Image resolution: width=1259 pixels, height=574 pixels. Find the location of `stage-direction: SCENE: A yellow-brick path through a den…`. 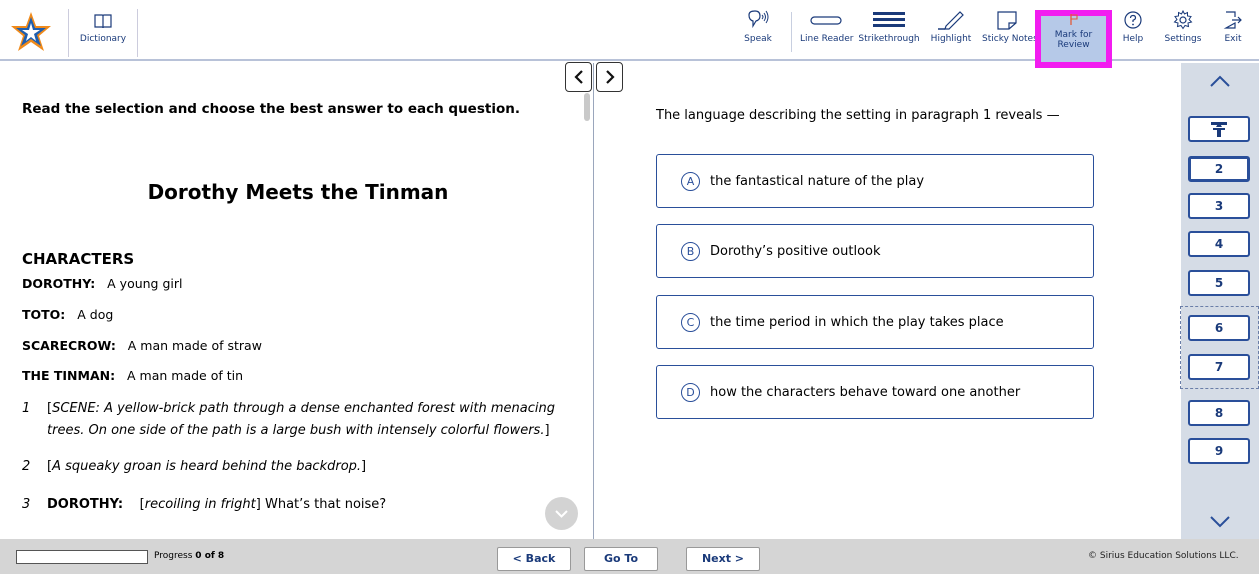

stage-direction: SCENE: A yellow-brick path through a den… is located at coordinates (301, 419).